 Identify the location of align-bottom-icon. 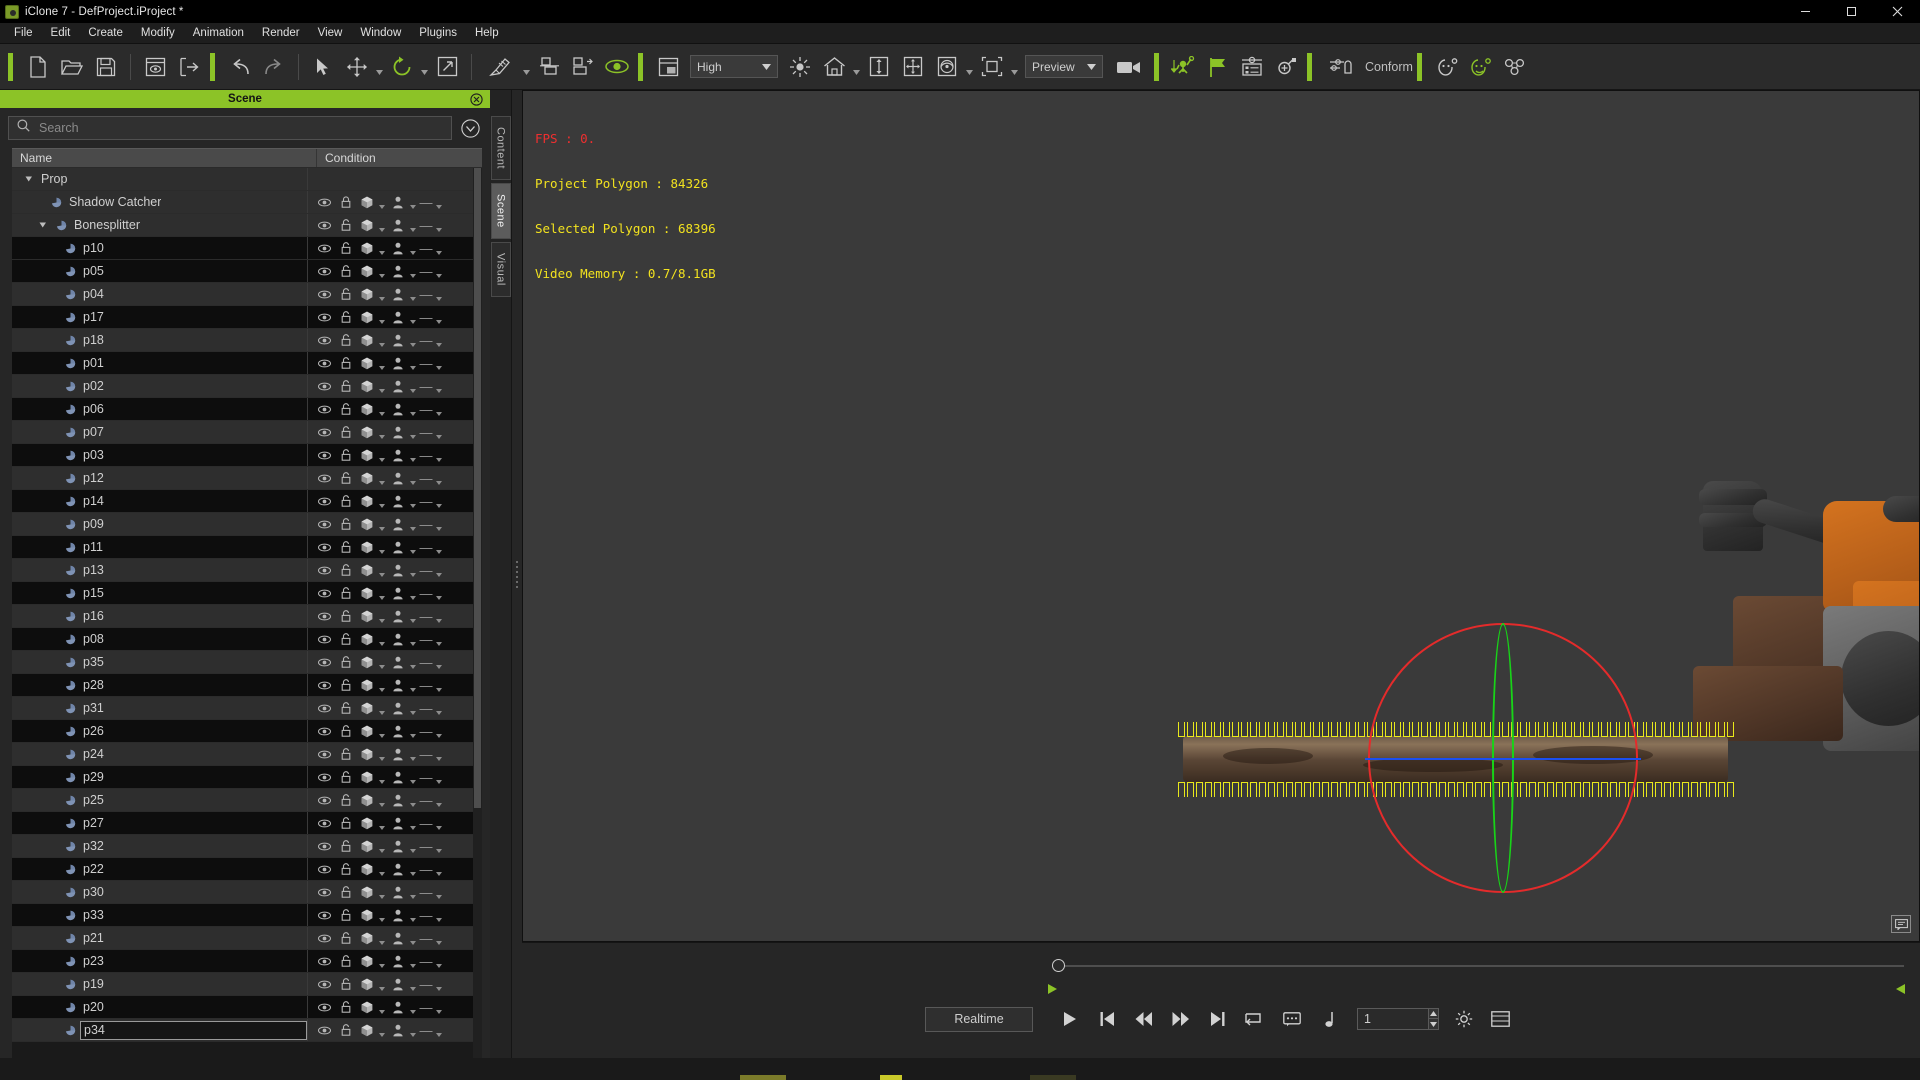
(549, 67).